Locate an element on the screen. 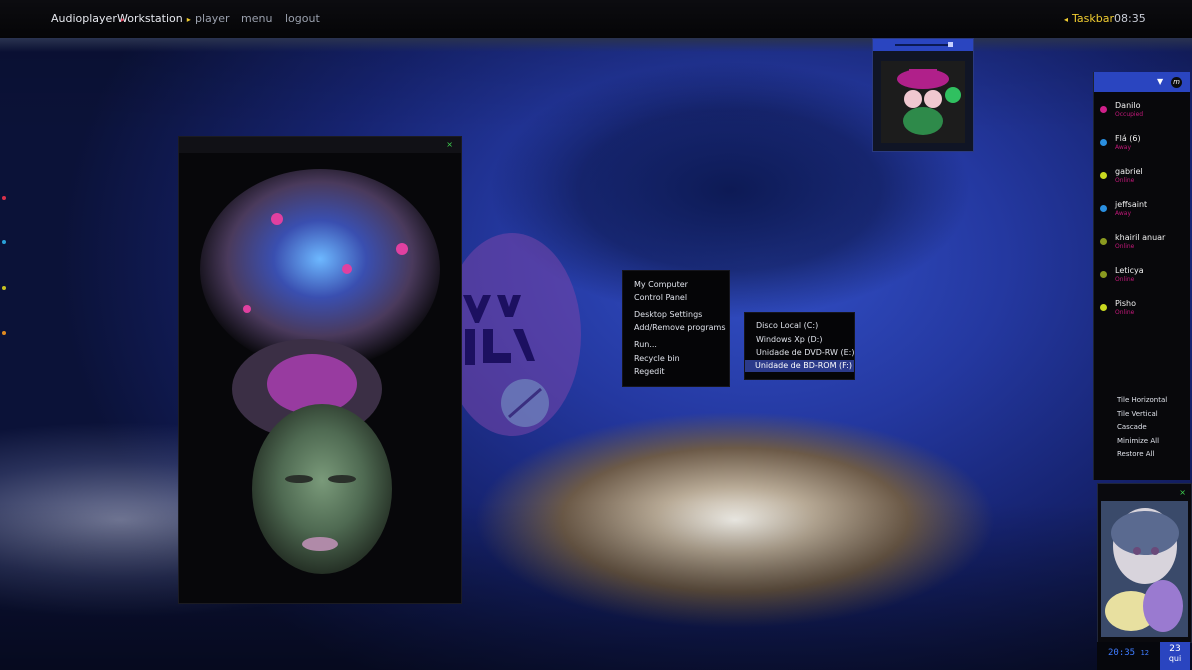  photo-image is located at coordinates (1144, 569).